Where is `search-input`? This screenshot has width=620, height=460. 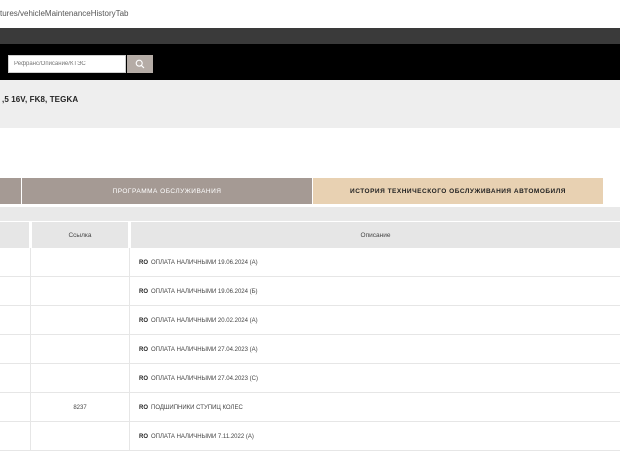 search-input is located at coordinates (67, 64).